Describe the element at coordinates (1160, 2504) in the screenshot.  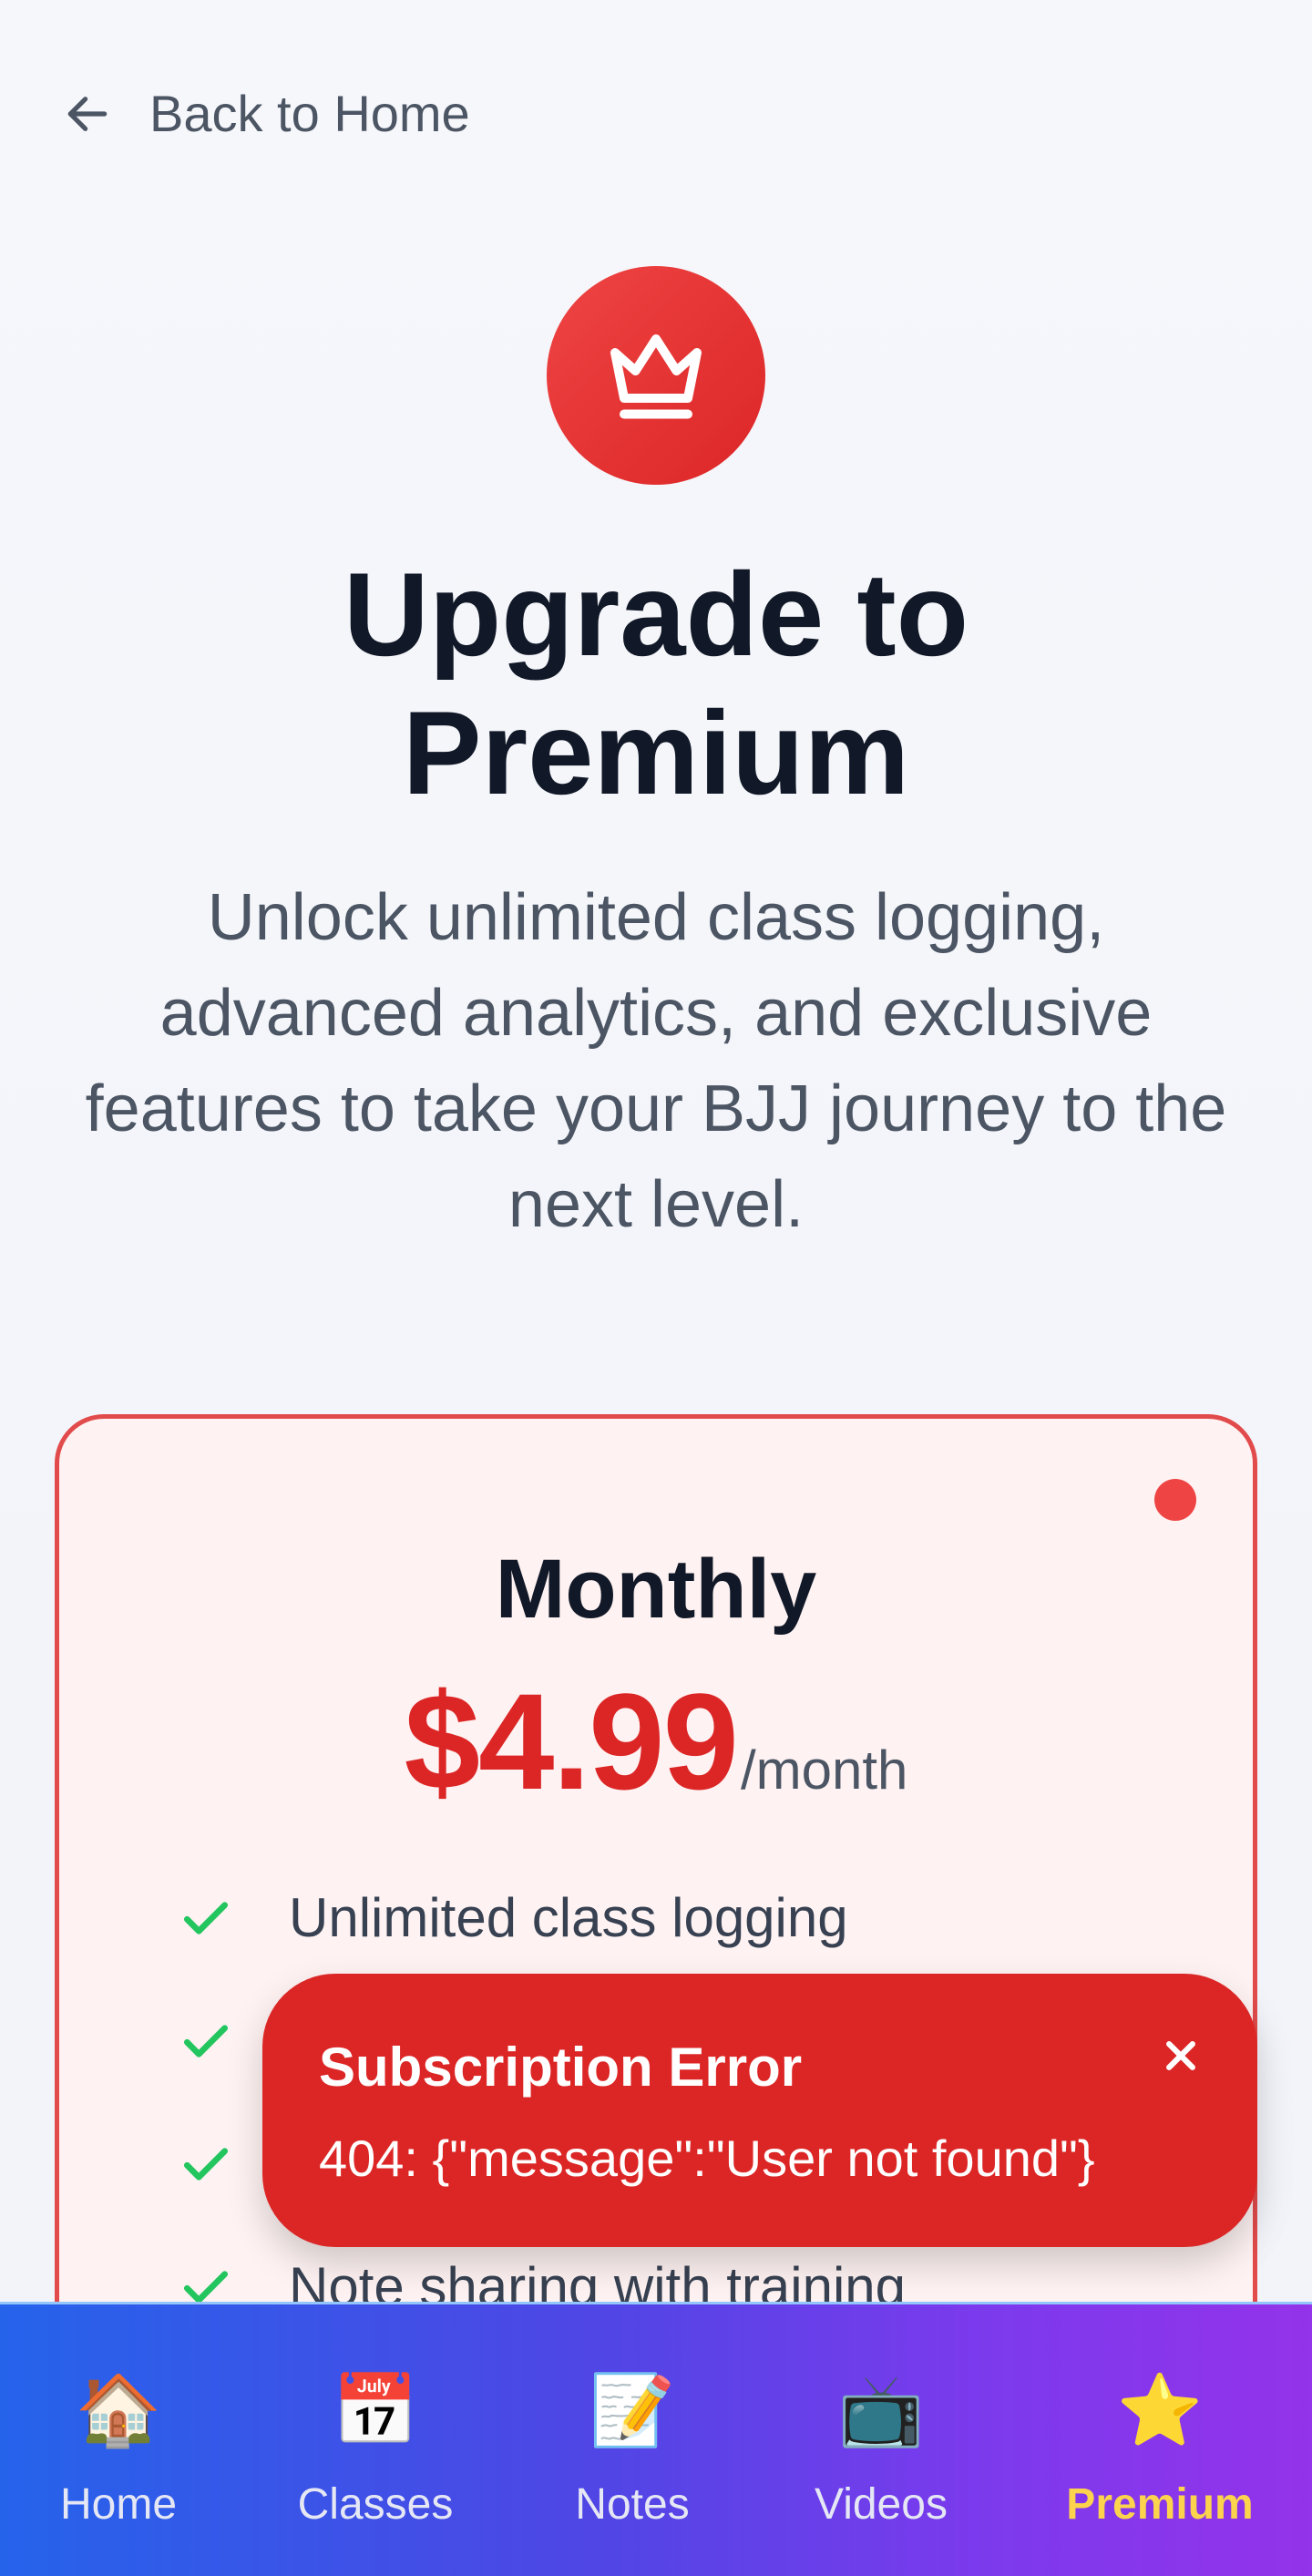
I see `nav-label: Premium` at that location.